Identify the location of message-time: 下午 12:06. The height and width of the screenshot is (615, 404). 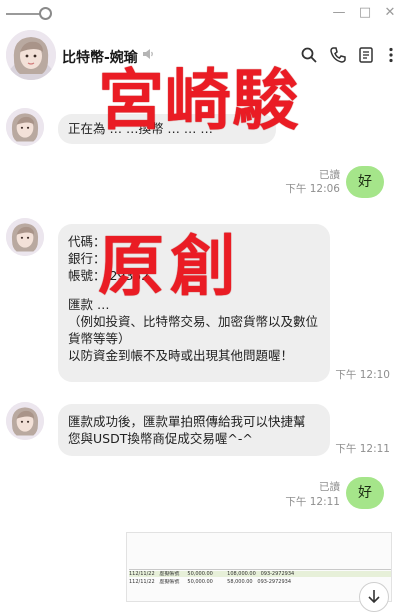
(312, 189).